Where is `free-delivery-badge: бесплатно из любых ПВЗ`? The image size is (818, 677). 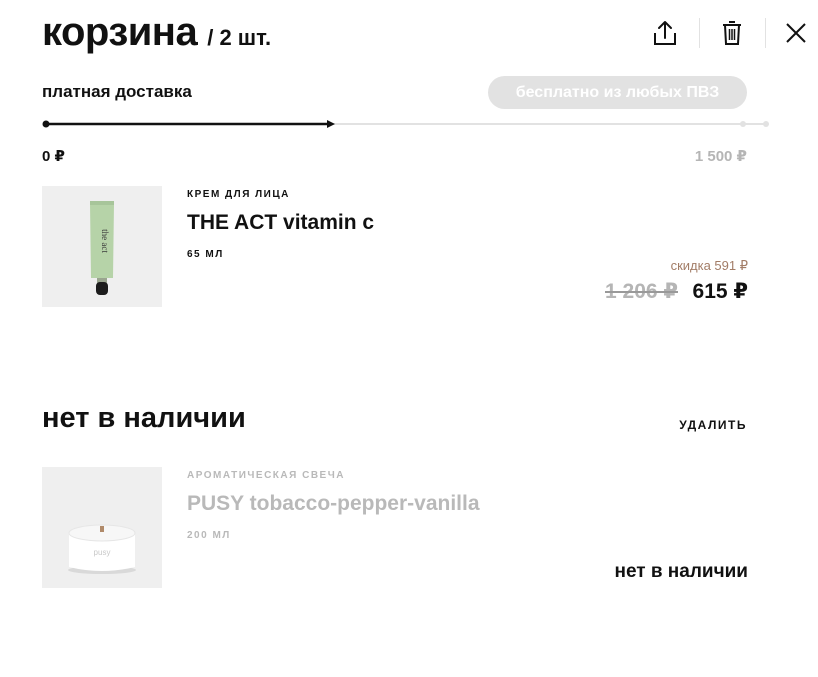
free-delivery-badge: бесплатно из любых ПВЗ is located at coordinates (617, 92).